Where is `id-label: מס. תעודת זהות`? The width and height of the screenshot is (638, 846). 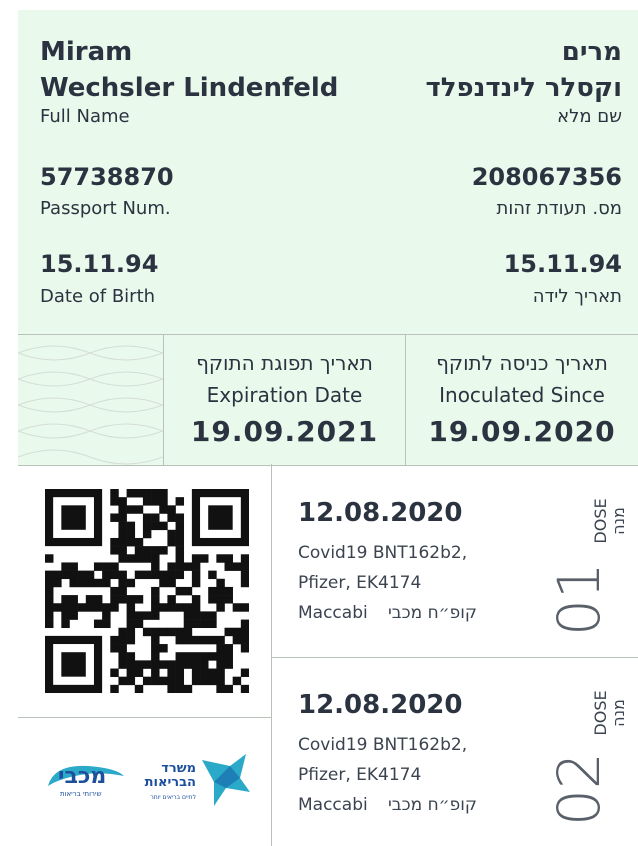 id-label: מס. תעודת זהות is located at coordinates (559, 208).